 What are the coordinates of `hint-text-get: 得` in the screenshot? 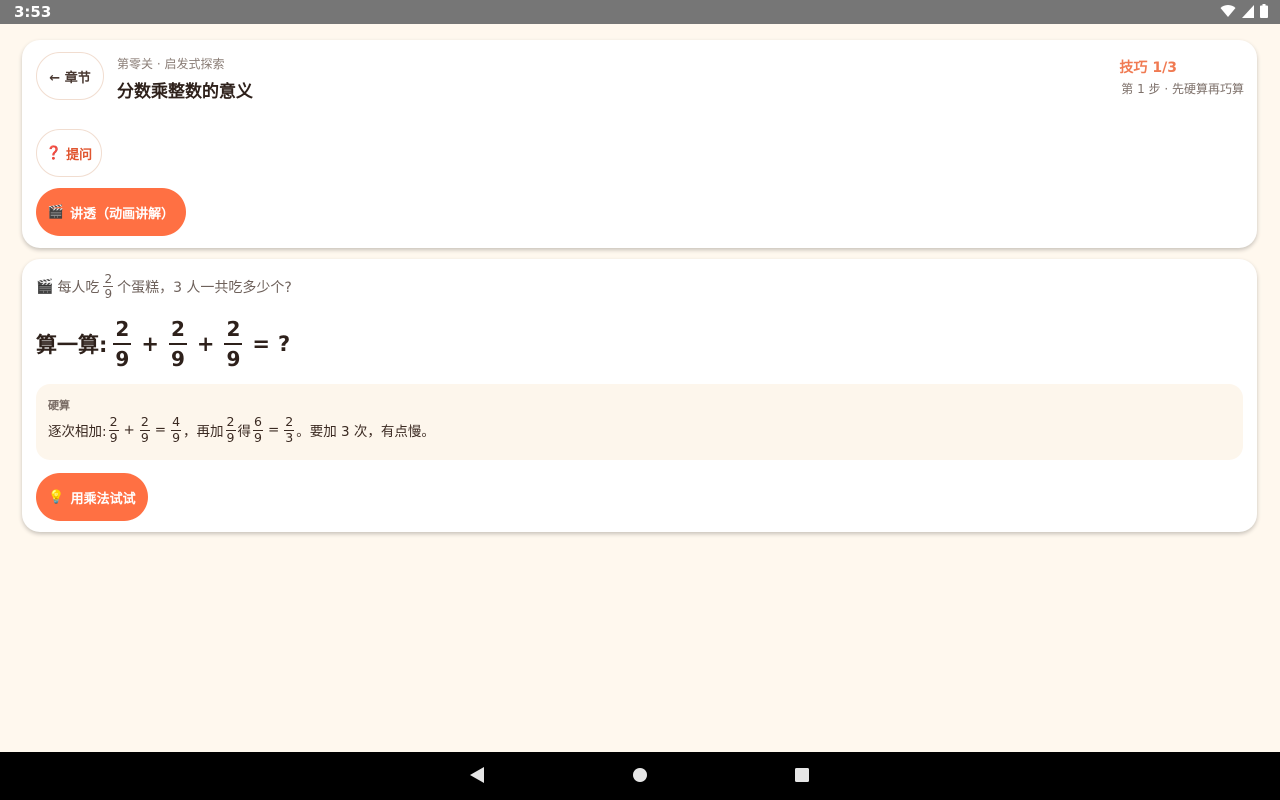 It's located at (244, 432).